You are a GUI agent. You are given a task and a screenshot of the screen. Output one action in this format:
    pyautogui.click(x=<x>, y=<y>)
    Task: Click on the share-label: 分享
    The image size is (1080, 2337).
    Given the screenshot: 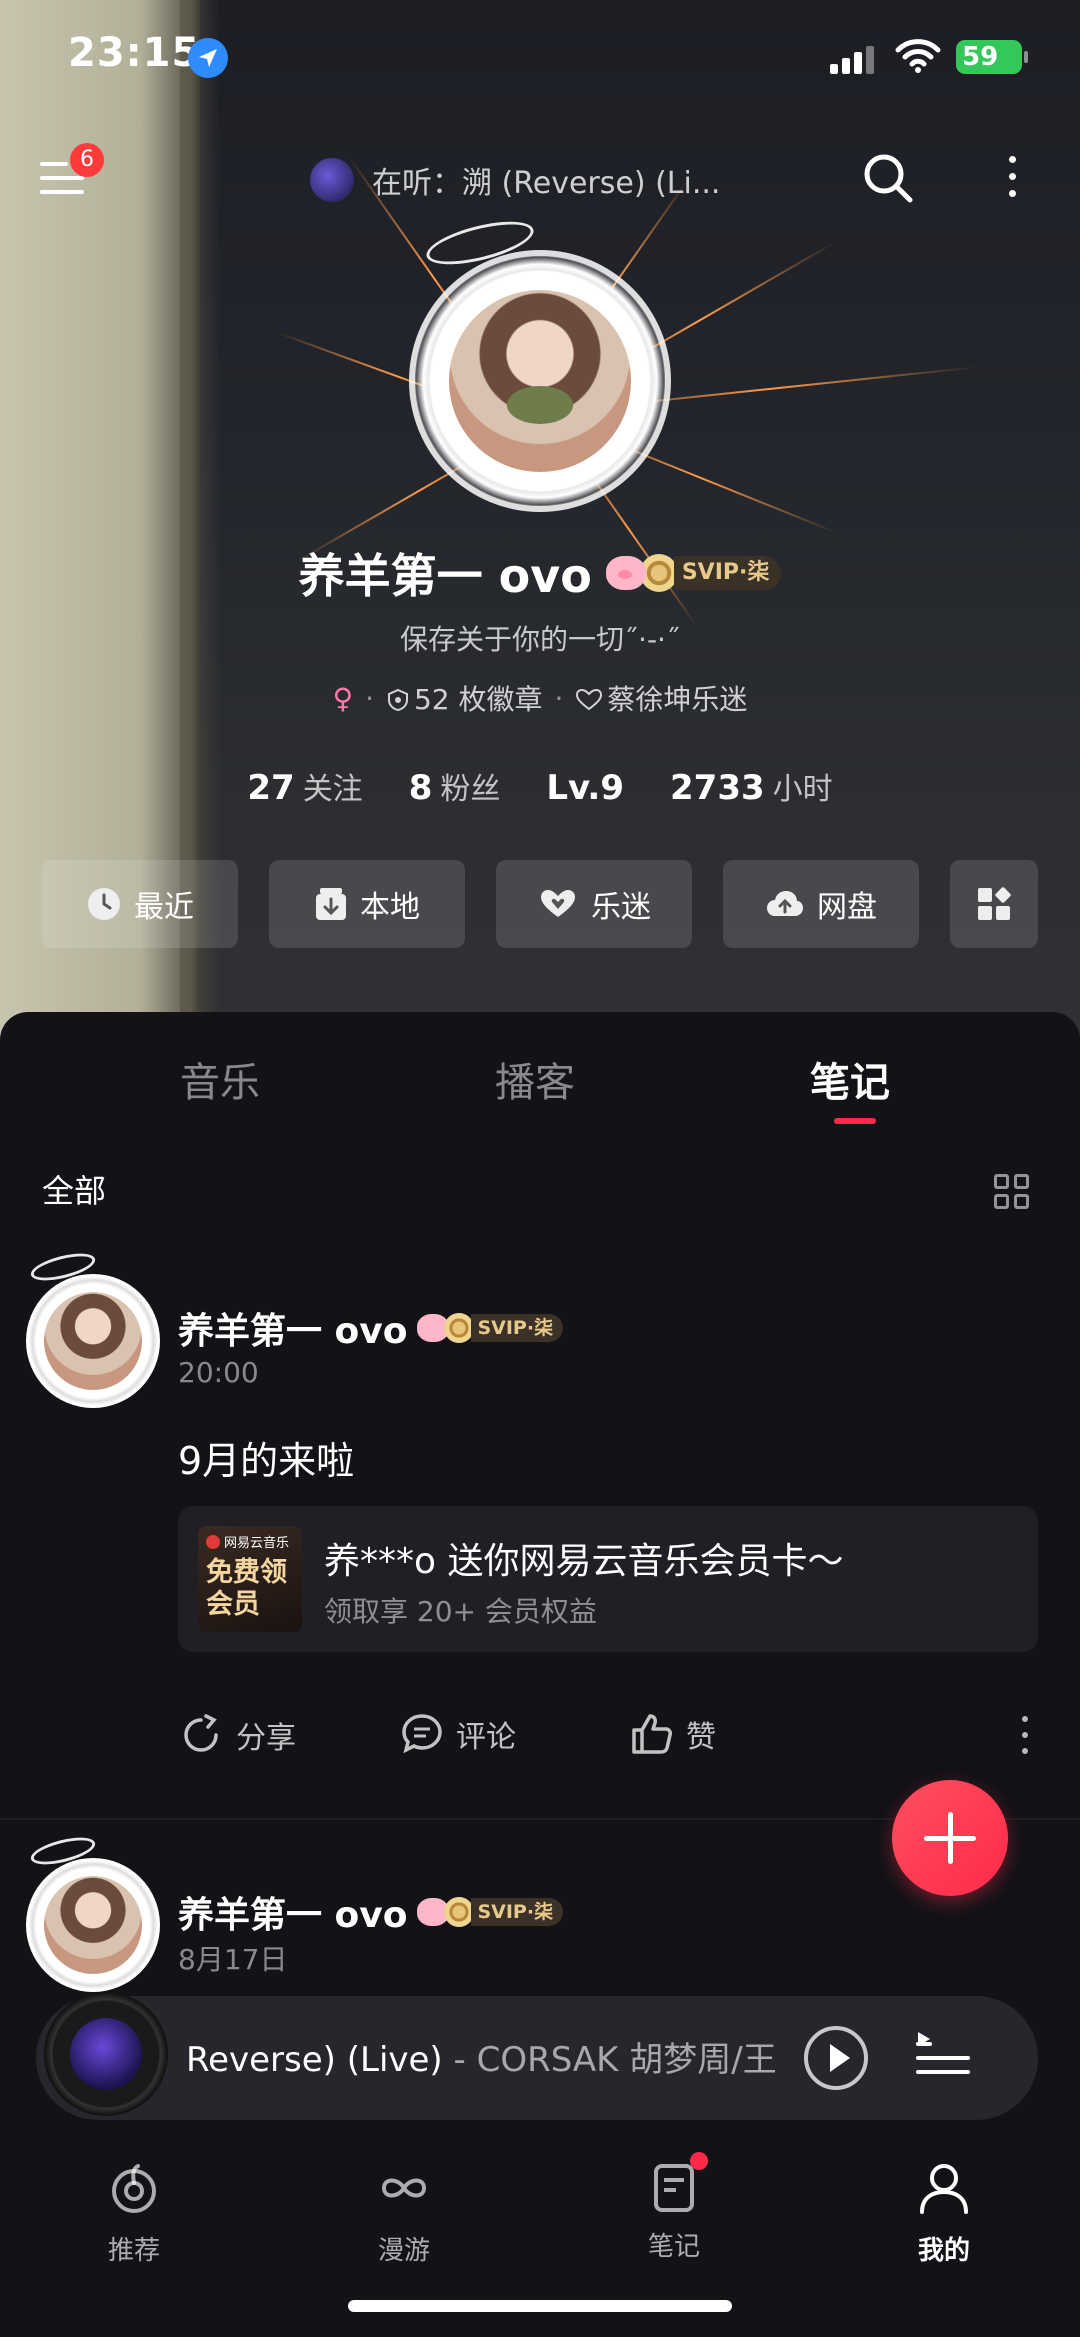 What is the action you would take?
    pyautogui.click(x=266, y=1738)
    